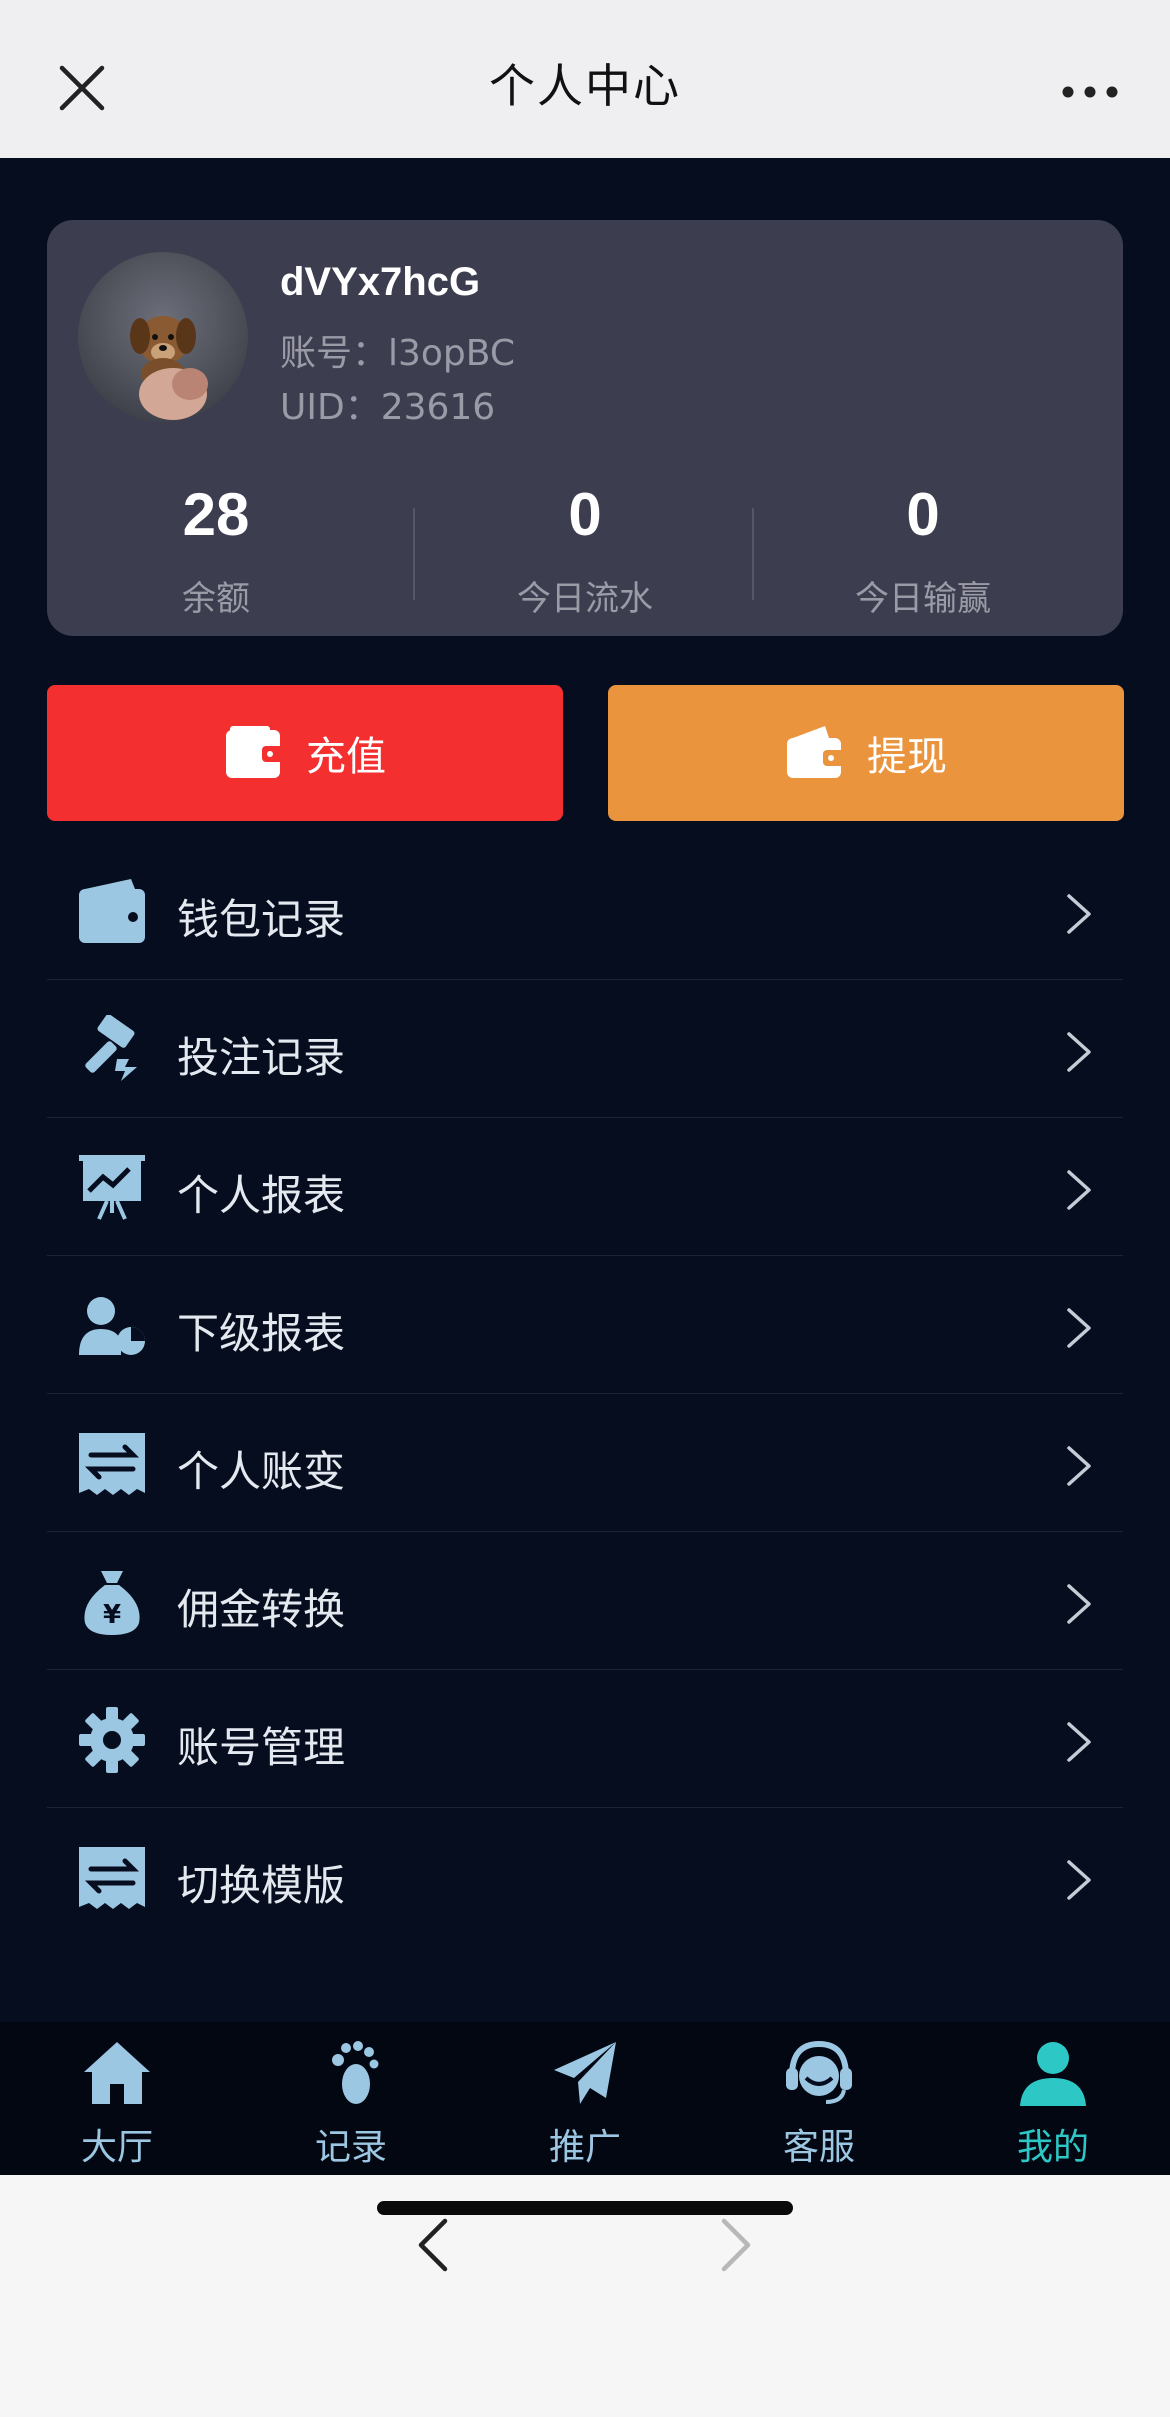  What do you see at coordinates (1053, 2074) in the screenshot?
I see `user-icon` at bounding box center [1053, 2074].